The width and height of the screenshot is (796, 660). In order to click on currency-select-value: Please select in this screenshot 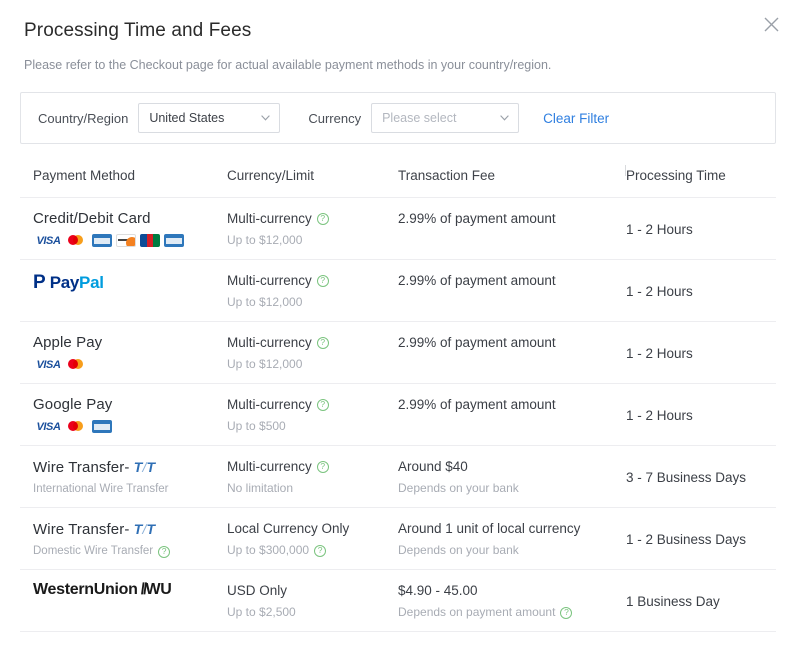, I will do `click(419, 118)`.